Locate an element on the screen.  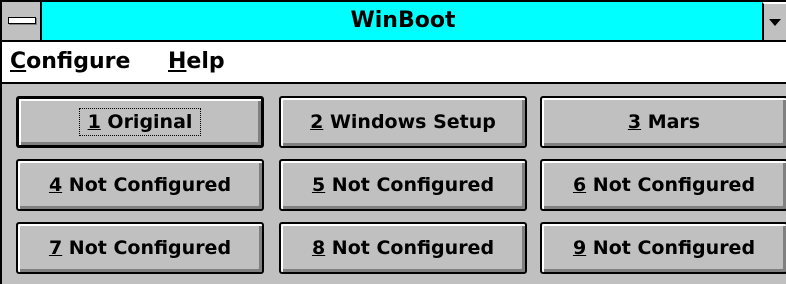
boot-config-7-mnemonic: 7 is located at coordinates (55, 248).